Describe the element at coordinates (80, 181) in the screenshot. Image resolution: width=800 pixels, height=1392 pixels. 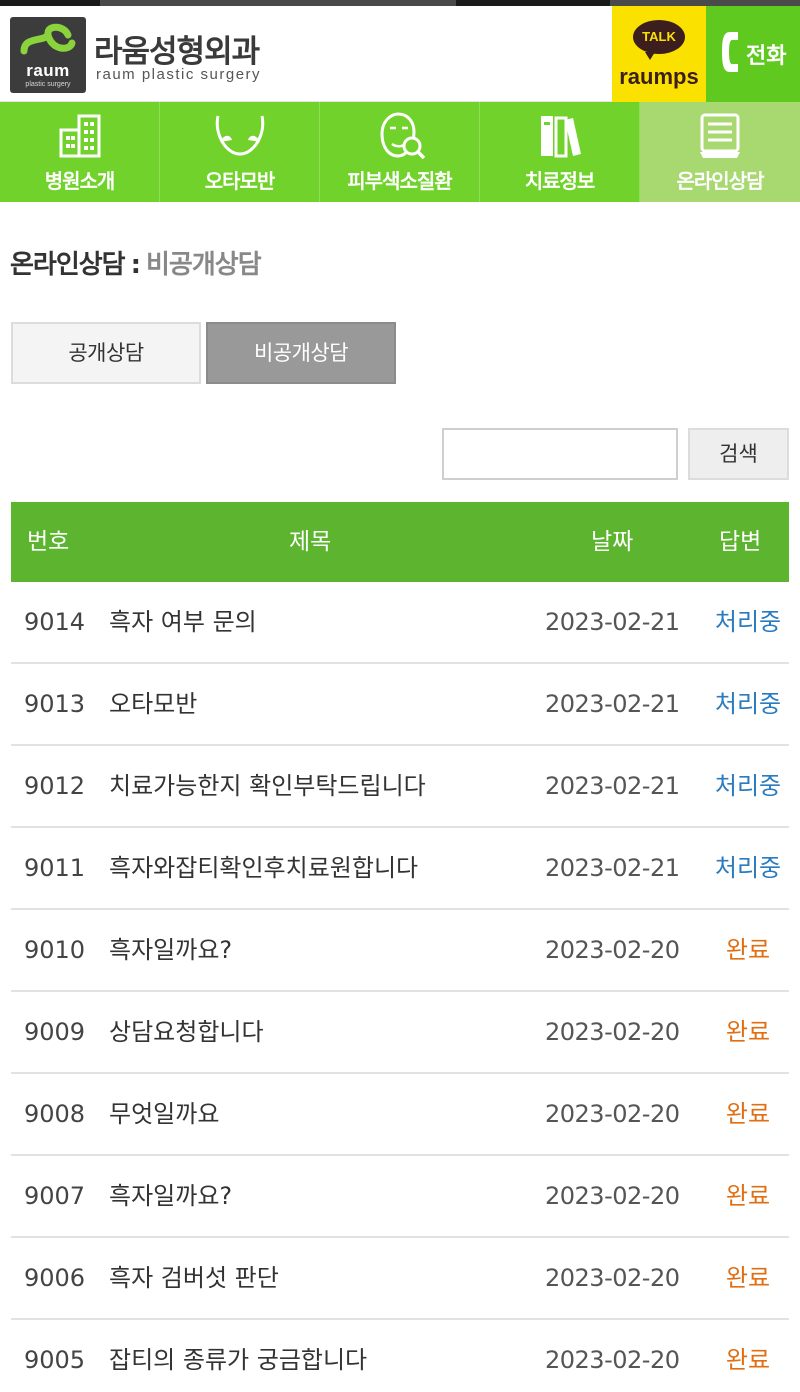
I see `nav-item-label: 병원소개` at that location.